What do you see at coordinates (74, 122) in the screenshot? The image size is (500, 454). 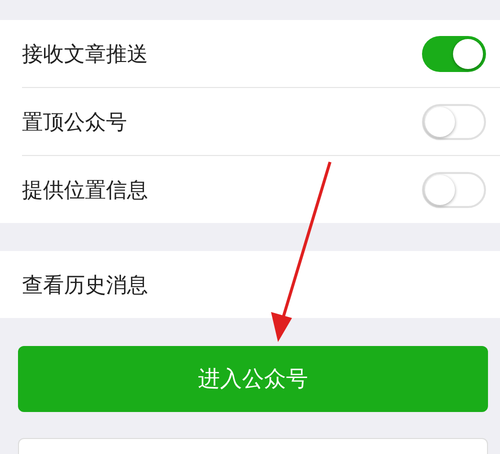 I see `setting-label: 置顶公众号` at bounding box center [74, 122].